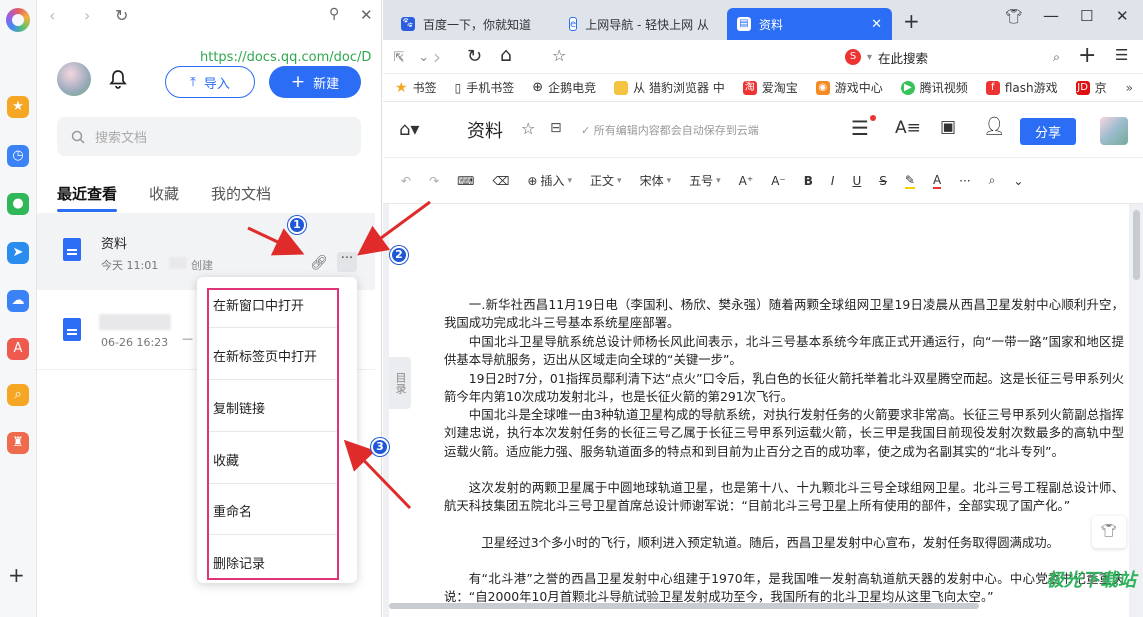 The width and height of the screenshot is (1143, 617). What do you see at coordinates (210, 82) in the screenshot?
I see `import-button: ⤒ 导入` at bounding box center [210, 82].